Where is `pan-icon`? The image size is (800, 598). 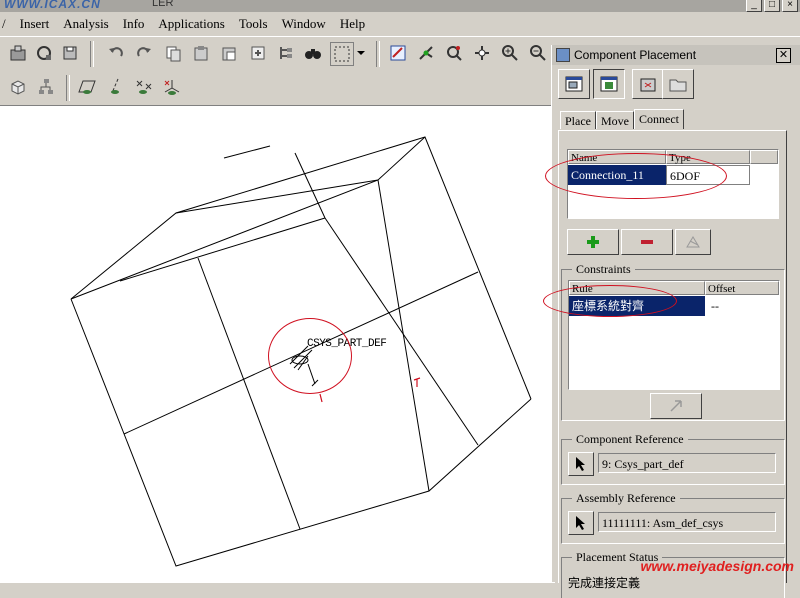 pan-icon is located at coordinates (482, 53).